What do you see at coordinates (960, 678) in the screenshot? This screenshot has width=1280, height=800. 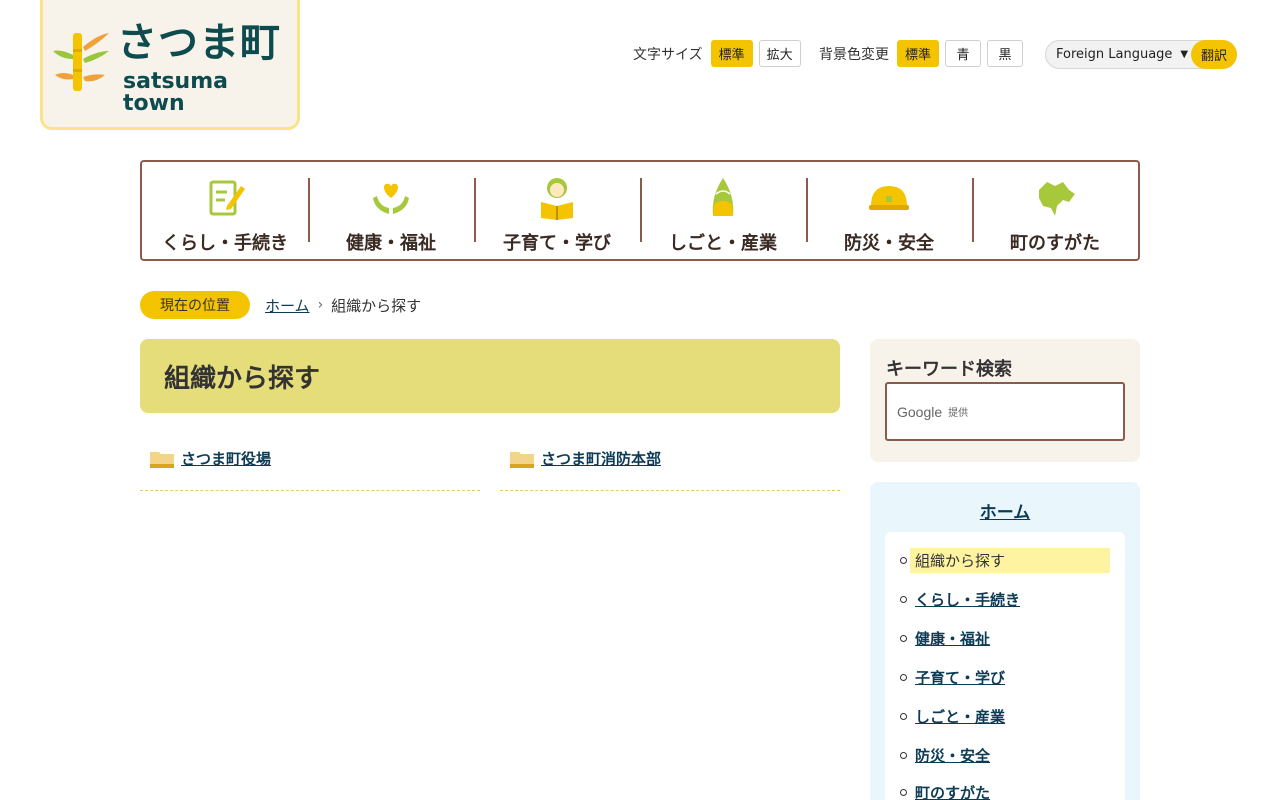 I see `sidebar-item-label: 子育て・学び` at bounding box center [960, 678].